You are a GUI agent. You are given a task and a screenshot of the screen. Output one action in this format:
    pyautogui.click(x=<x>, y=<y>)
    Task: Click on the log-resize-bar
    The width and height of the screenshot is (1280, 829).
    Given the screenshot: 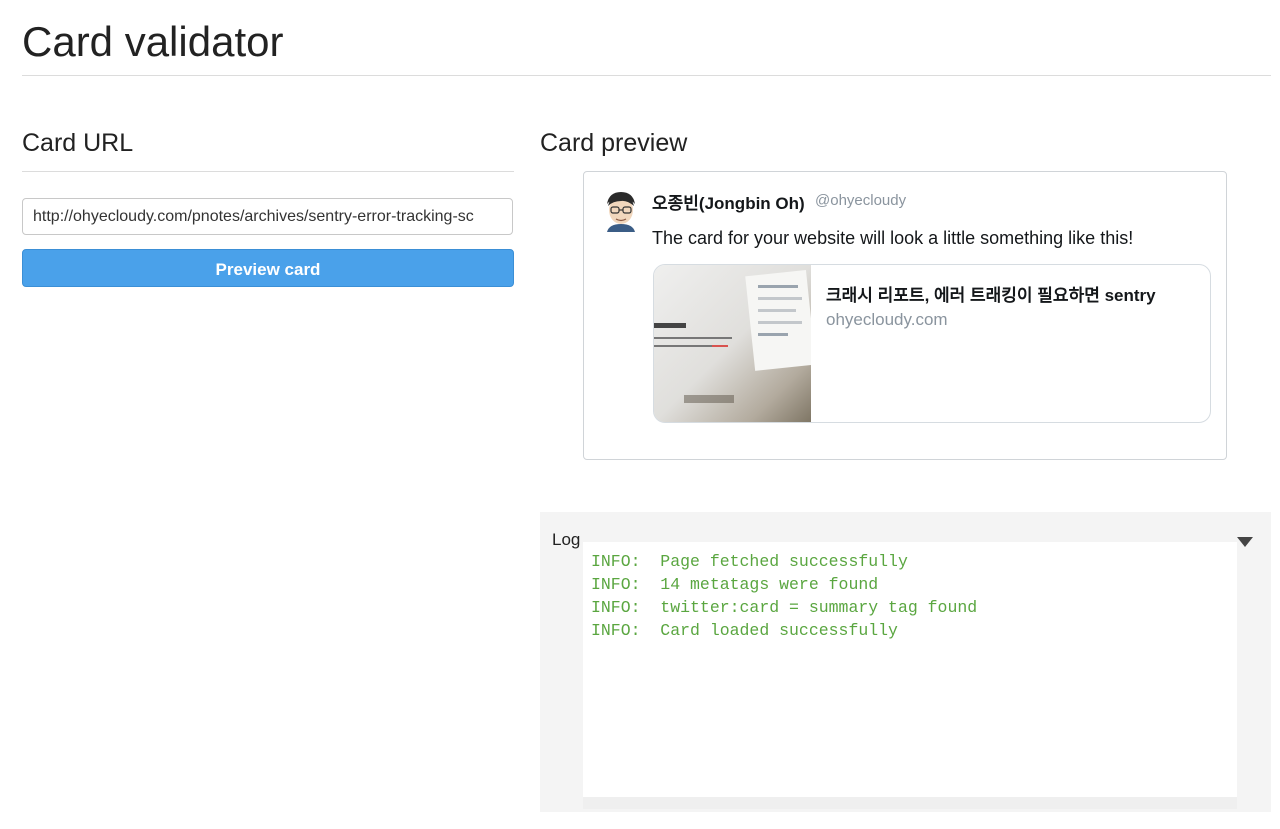 What is the action you would take?
    pyautogui.click(x=910, y=803)
    